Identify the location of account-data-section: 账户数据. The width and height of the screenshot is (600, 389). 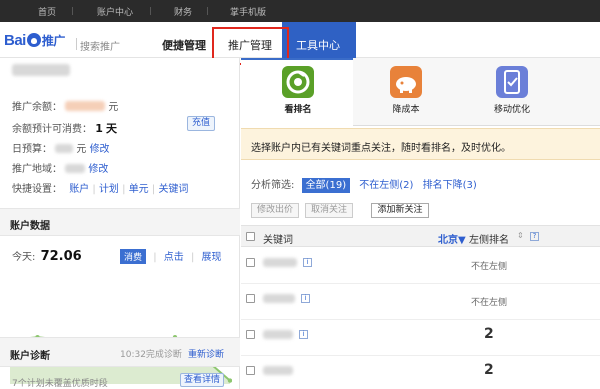
(120, 222).